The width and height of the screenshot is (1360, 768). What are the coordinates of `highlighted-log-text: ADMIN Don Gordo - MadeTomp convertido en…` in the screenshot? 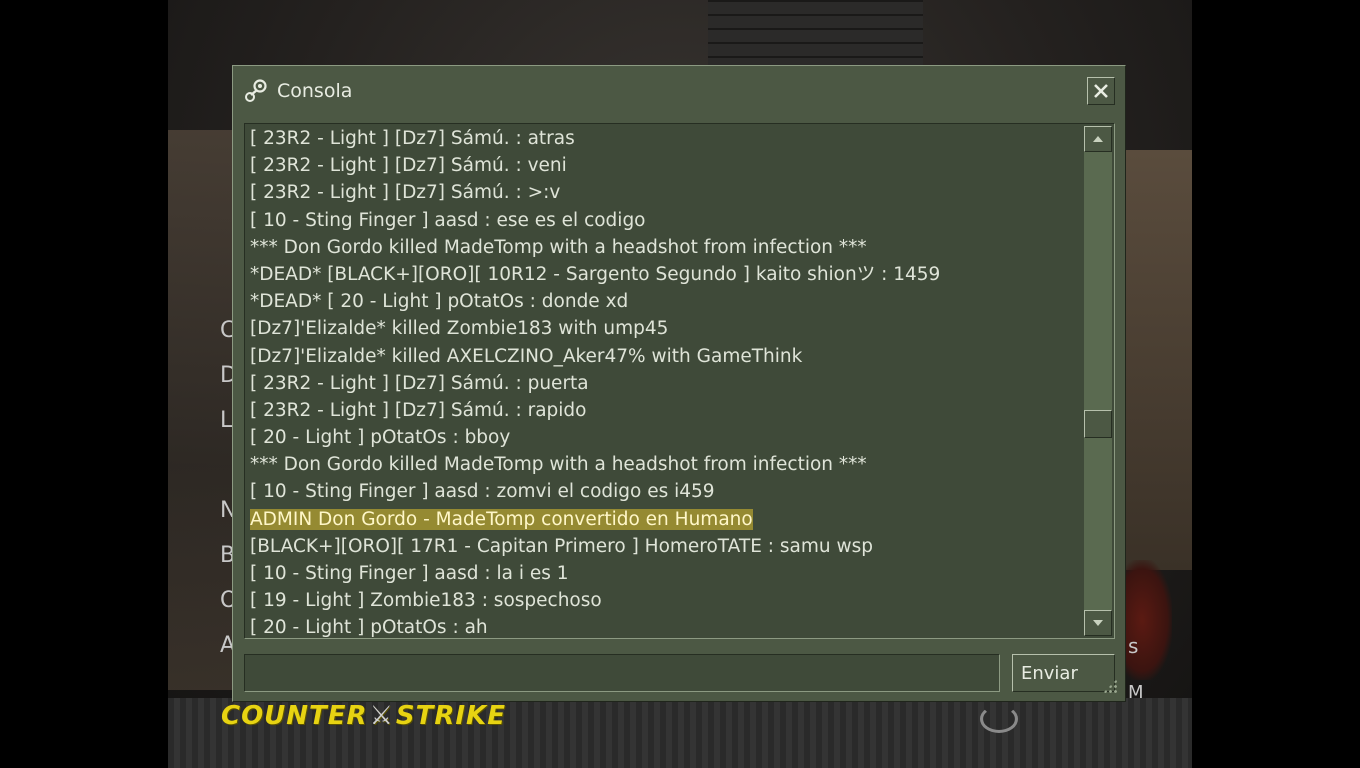 It's located at (501, 519).